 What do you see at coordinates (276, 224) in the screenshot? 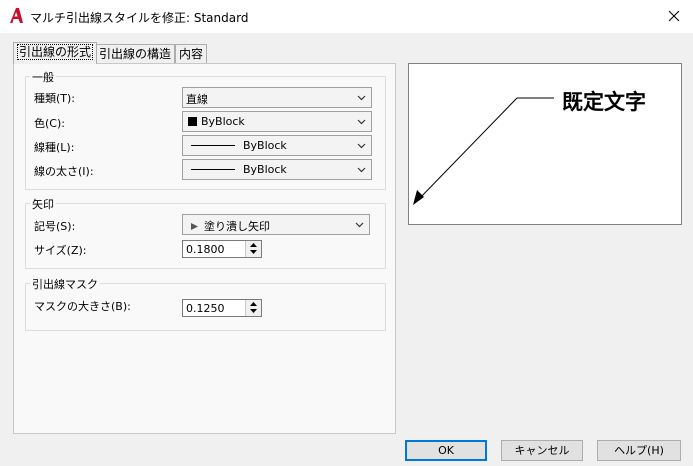
I see `arrow-symbol-dropdown: 塗り潰し矢印` at bounding box center [276, 224].